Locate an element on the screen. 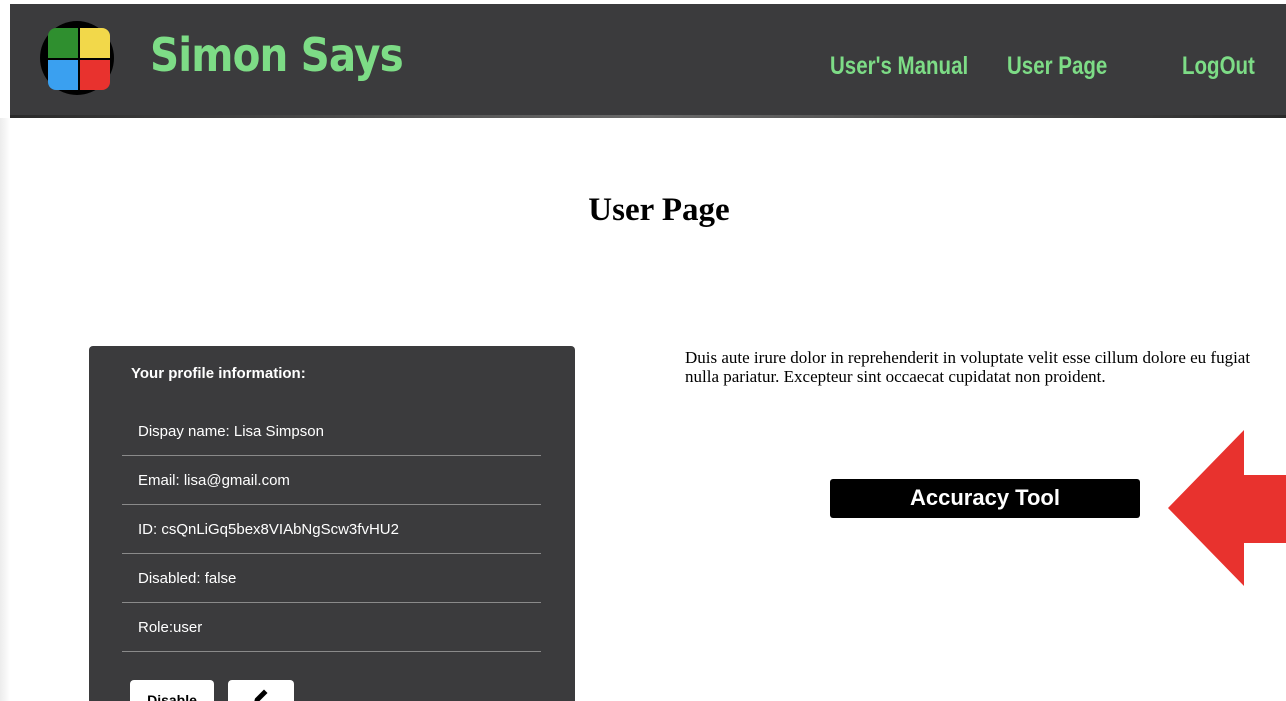  profile-role: Role:user is located at coordinates (331, 627).